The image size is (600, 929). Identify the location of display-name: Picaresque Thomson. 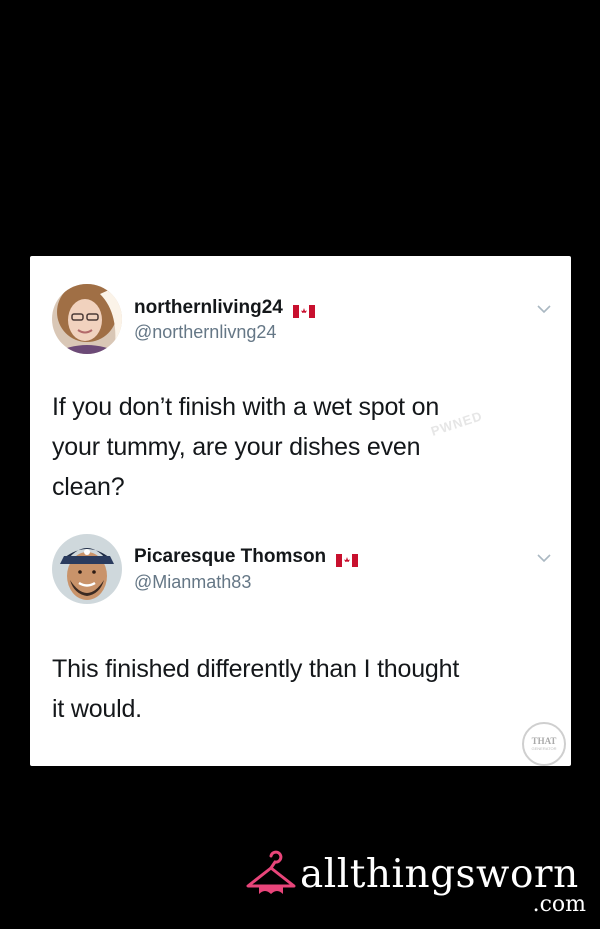
(230, 557).